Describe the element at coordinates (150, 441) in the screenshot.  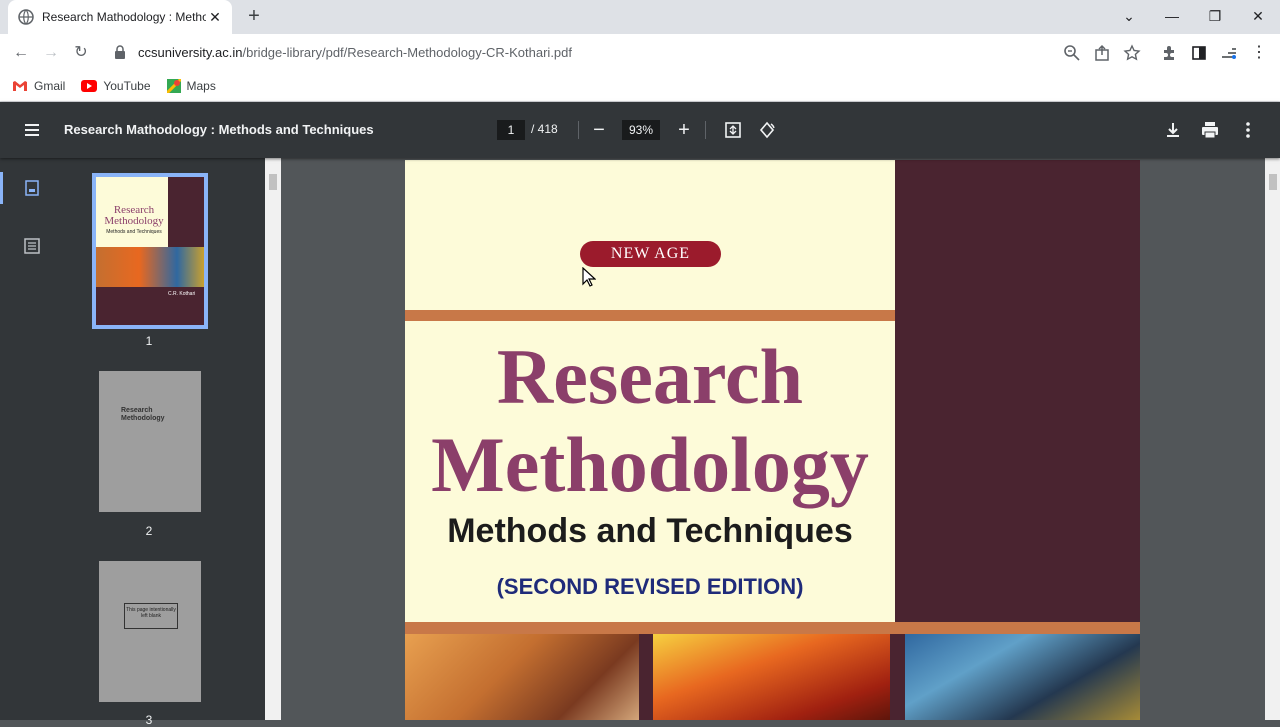
I see `thumbnail-page-2: Research Methodology` at that location.